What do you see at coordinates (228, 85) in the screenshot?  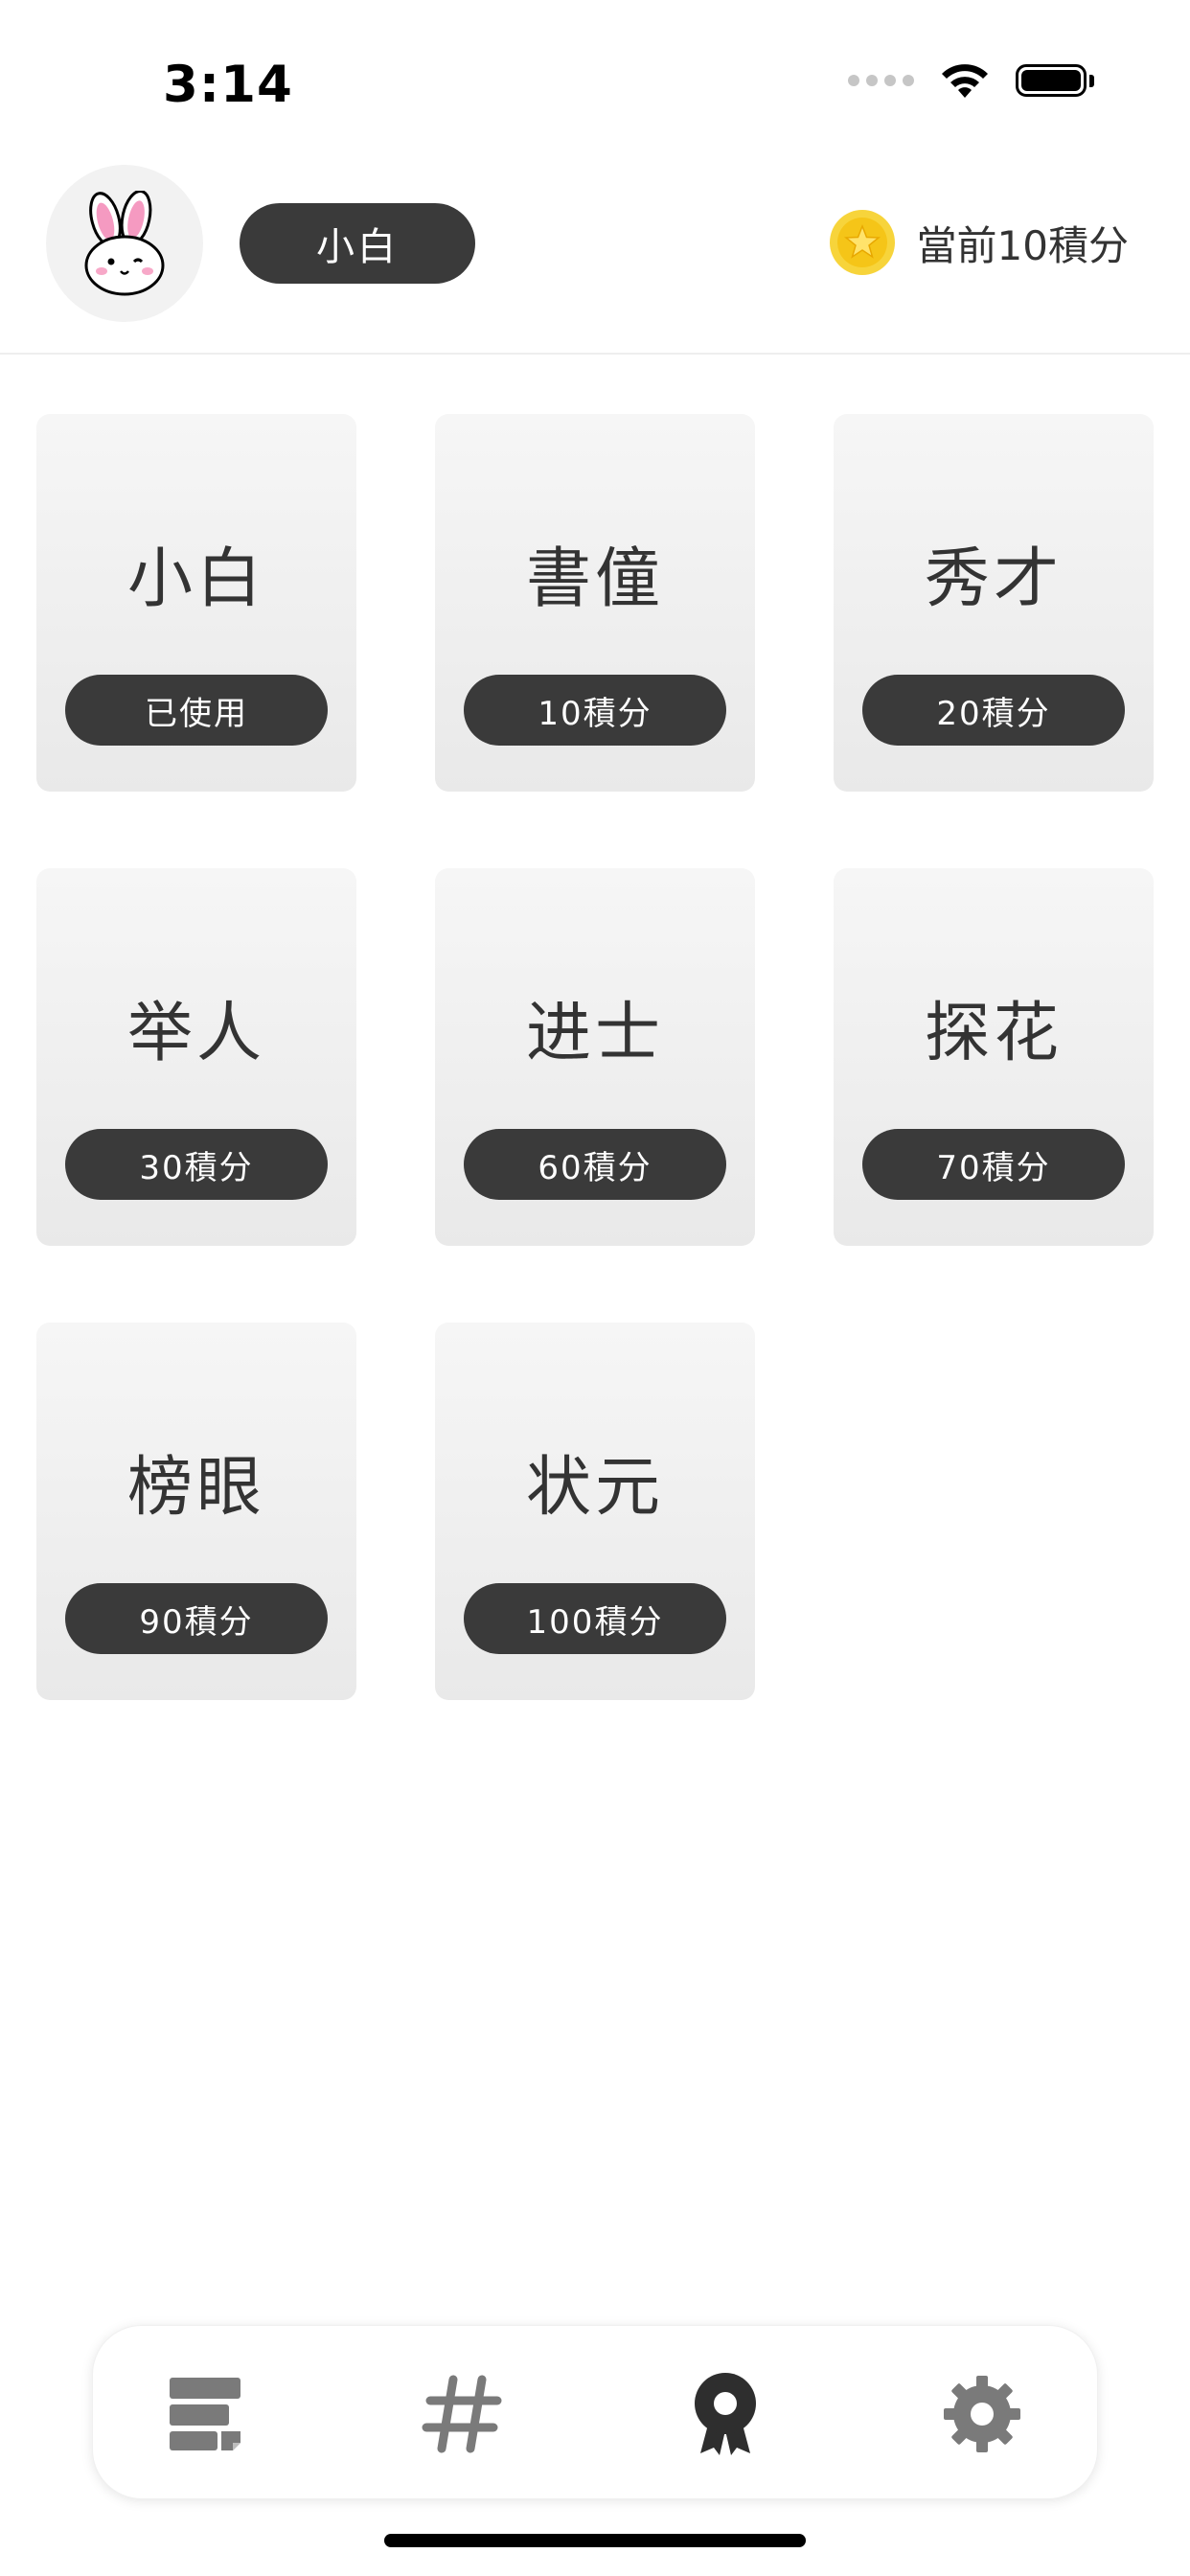 I see `status-time: 3:14` at bounding box center [228, 85].